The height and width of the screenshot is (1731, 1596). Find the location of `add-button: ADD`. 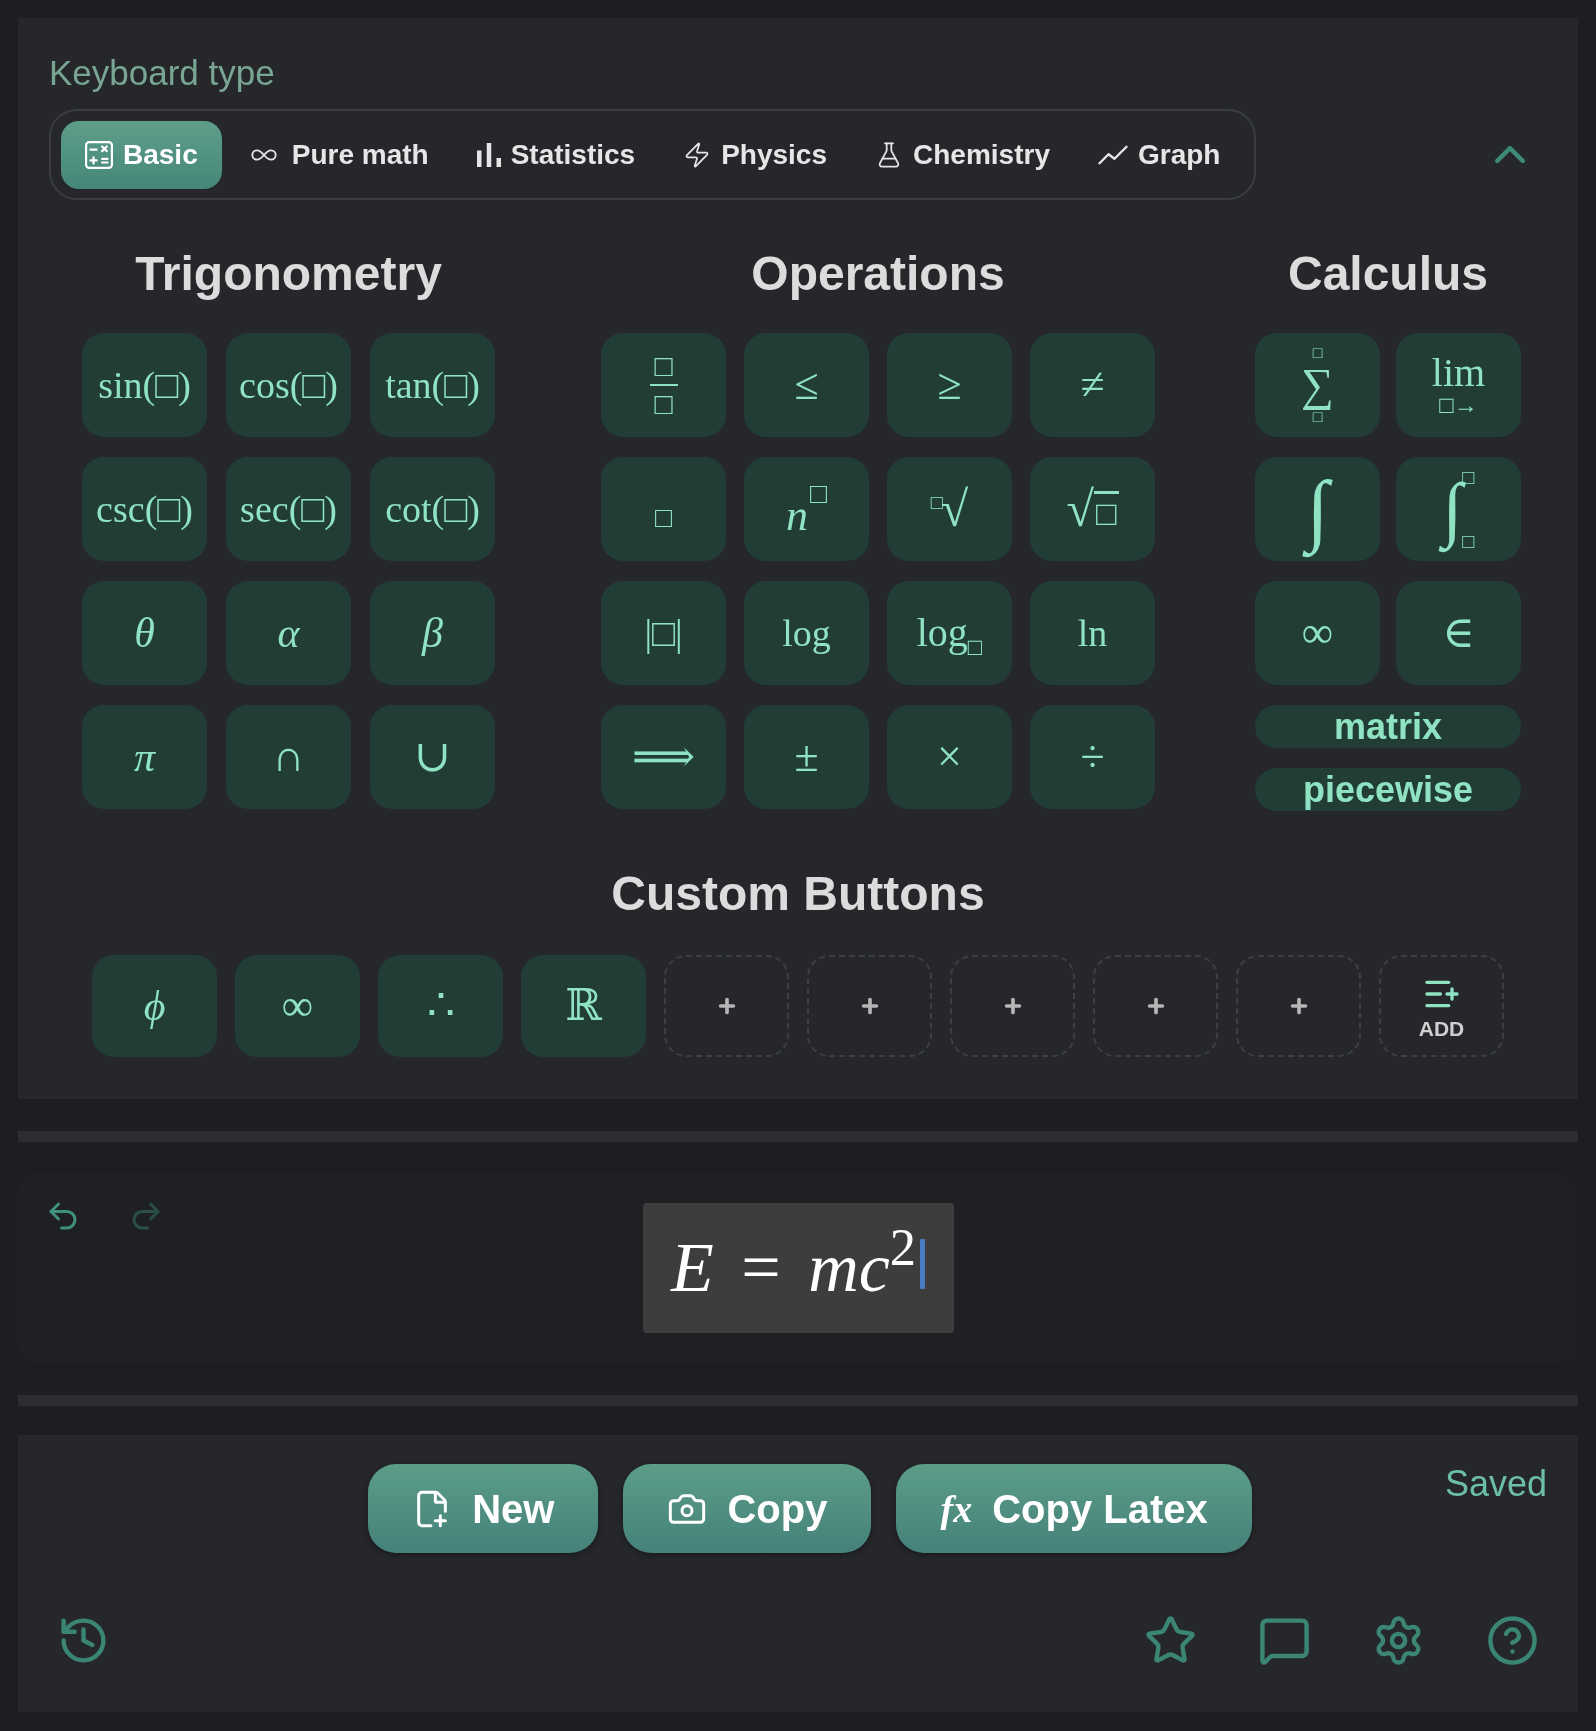

add-button: ADD is located at coordinates (1441, 1006).